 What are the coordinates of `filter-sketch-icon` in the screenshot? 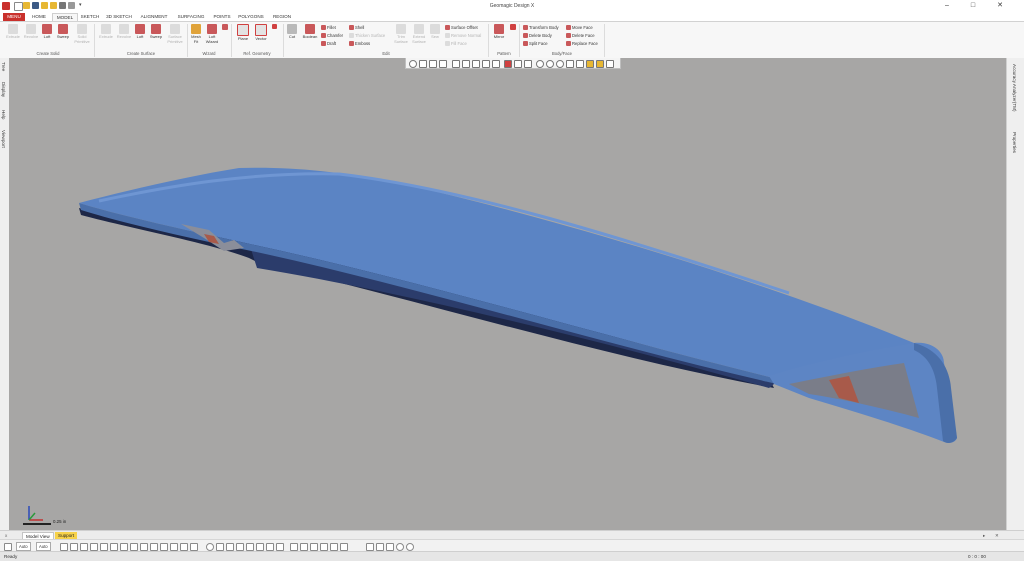 It's located at (124, 547).